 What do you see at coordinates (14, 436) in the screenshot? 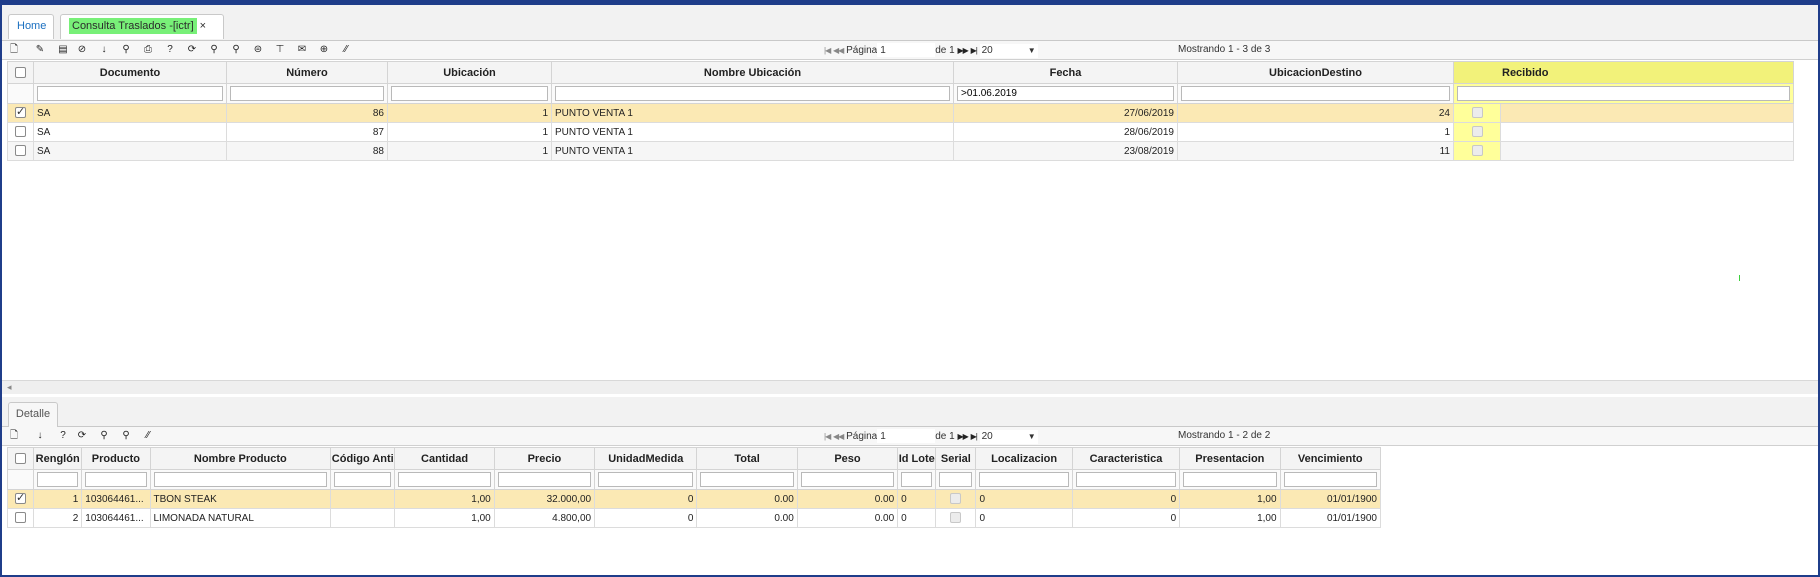
I see `new-doc-icon: 🗋` at bounding box center [14, 436].